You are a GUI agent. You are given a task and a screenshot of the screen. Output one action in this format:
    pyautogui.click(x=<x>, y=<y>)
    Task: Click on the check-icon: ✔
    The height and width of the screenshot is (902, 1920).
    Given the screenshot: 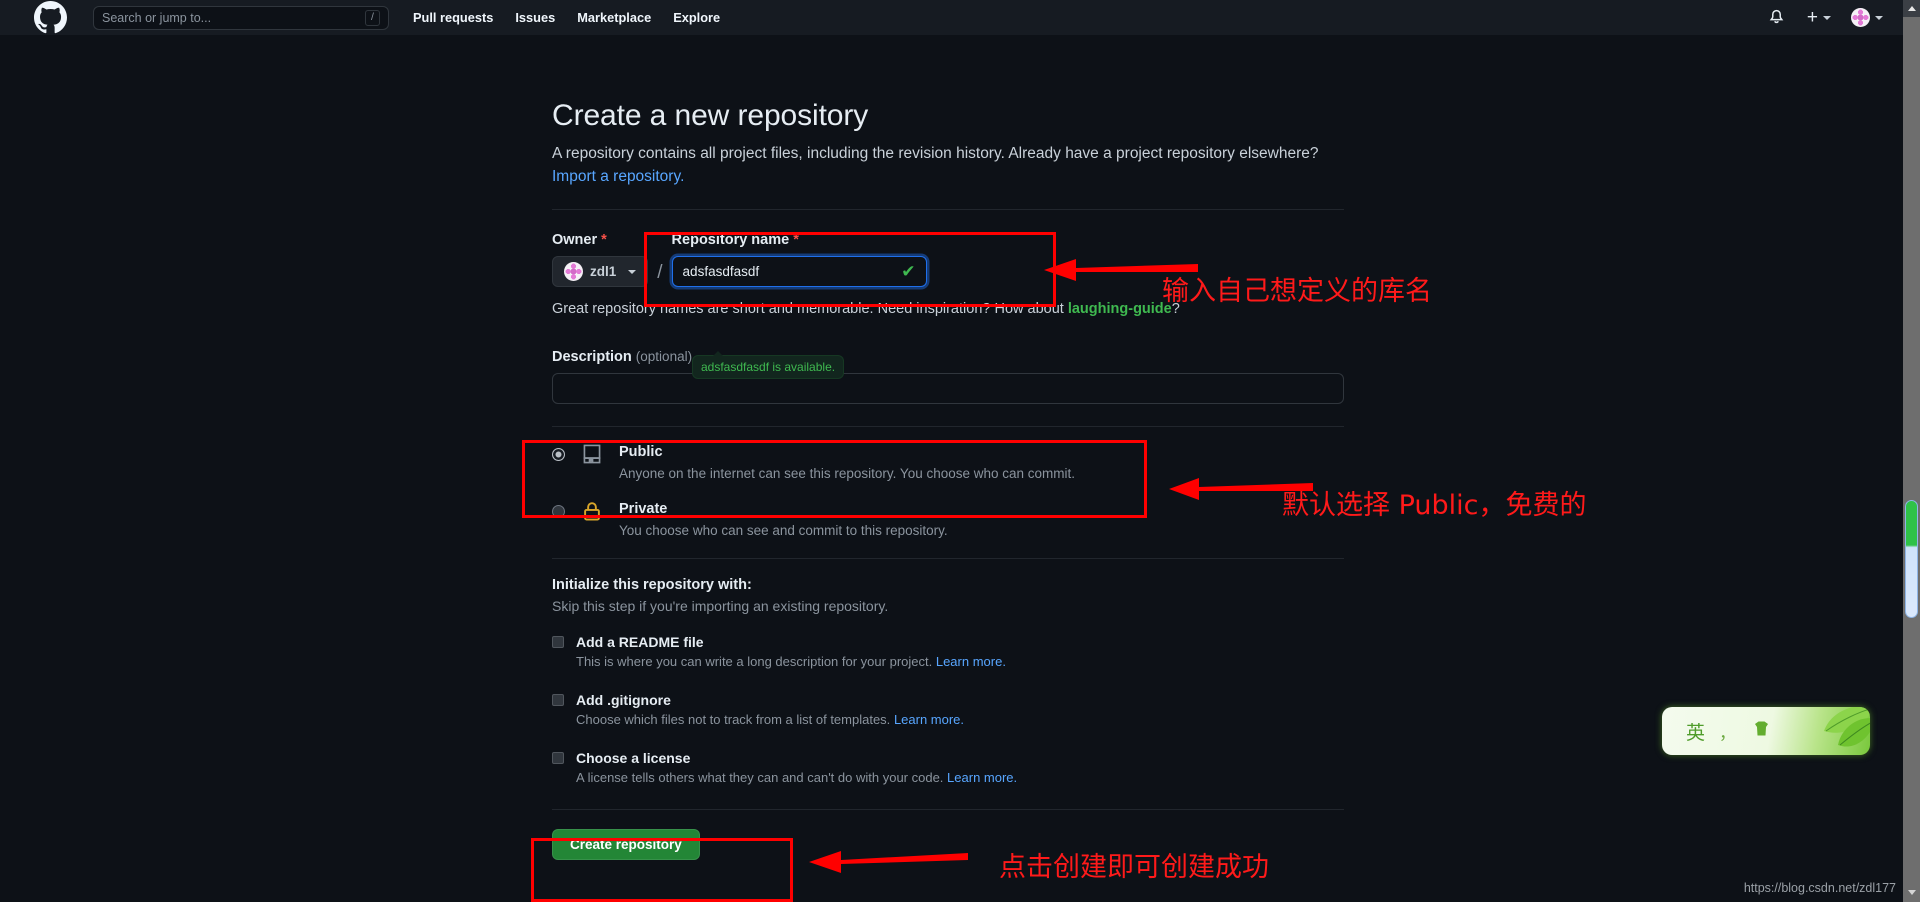 What is the action you would take?
    pyautogui.click(x=908, y=271)
    